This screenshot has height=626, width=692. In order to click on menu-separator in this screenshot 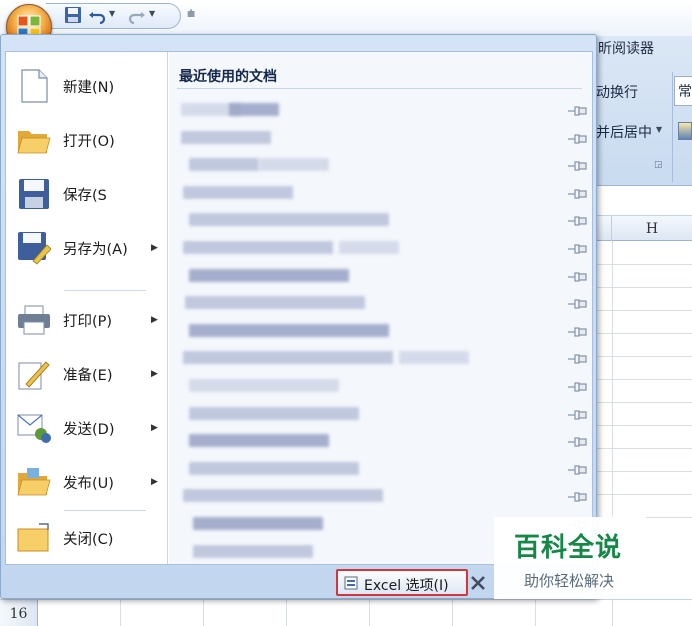, I will do `click(105, 290)`.